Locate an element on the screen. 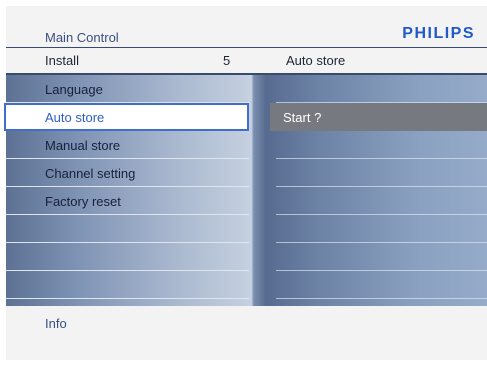 The image size is (487, 366). menu-item-label: Channel setting is located at coordinates (90, 173).